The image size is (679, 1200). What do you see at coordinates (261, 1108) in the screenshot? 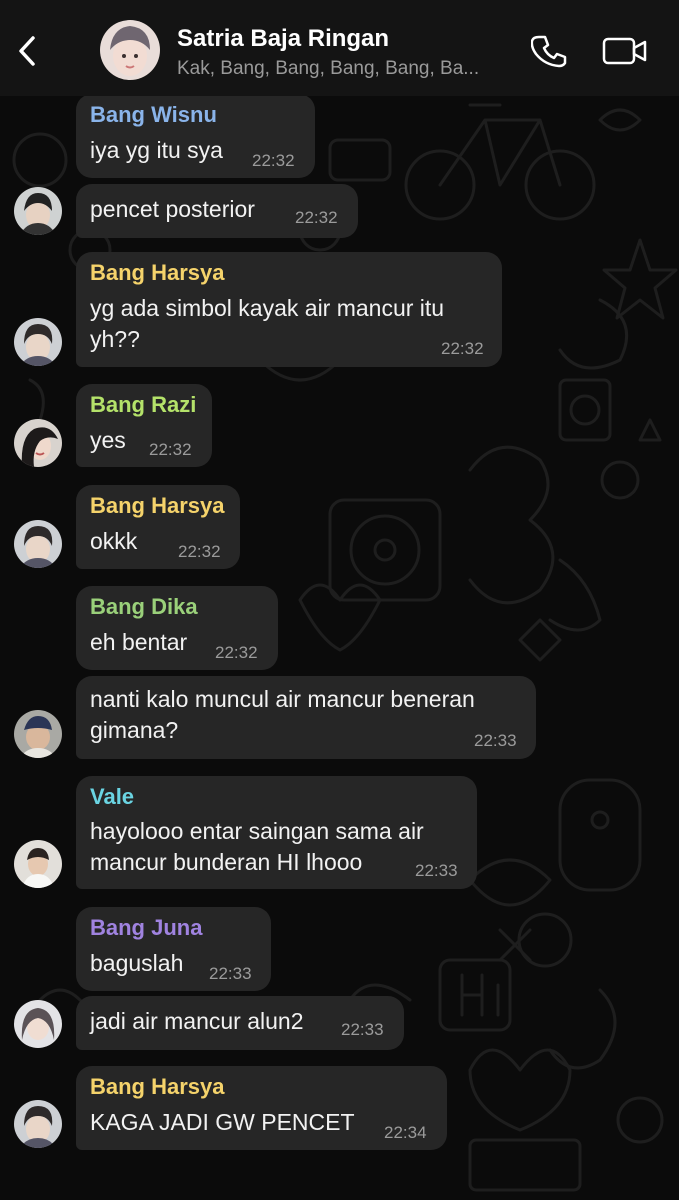
I see `message-bubble: Bang Harsya KAGA JADI GW PENCET 22:34` at bounding box center [261, 1108].